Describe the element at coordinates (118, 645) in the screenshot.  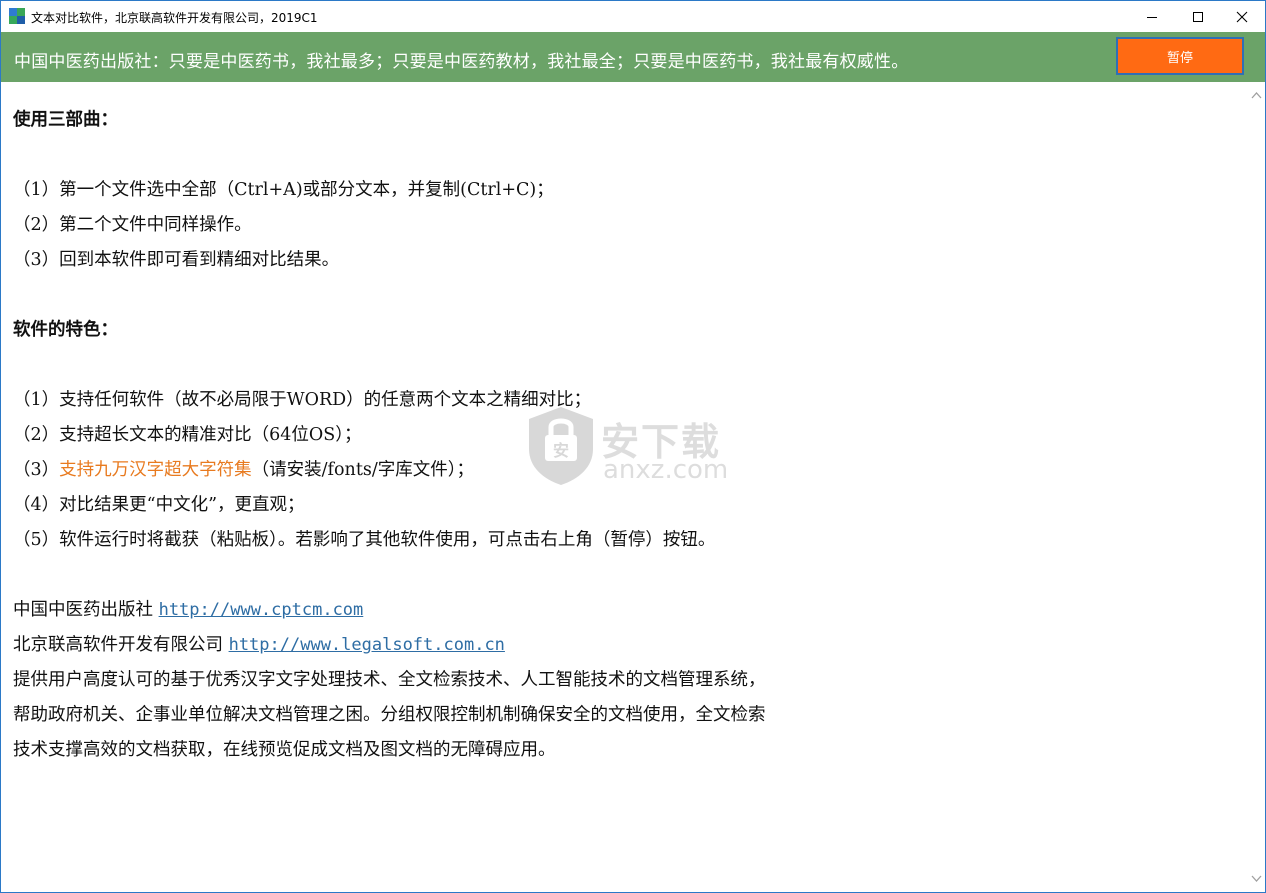
I see `company-name: 北京联高软件开发有限公司` at that location.